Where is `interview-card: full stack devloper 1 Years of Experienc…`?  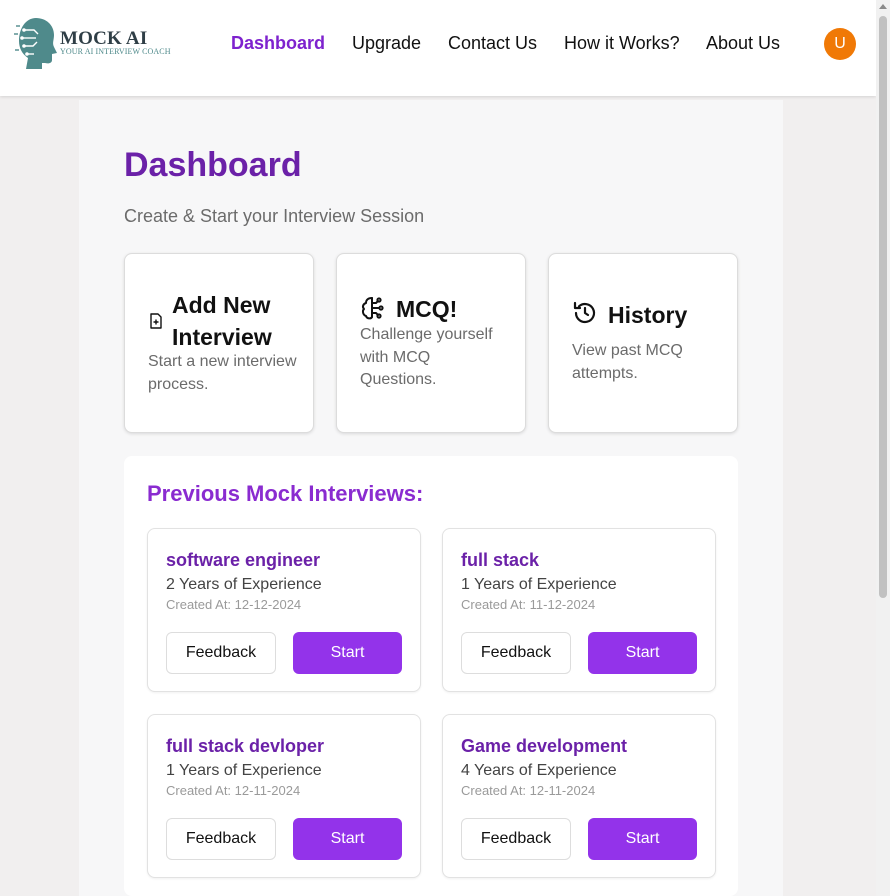
interview-card: full stack devloper 1 Years of Experienc… is located at coordinates (284, 796).